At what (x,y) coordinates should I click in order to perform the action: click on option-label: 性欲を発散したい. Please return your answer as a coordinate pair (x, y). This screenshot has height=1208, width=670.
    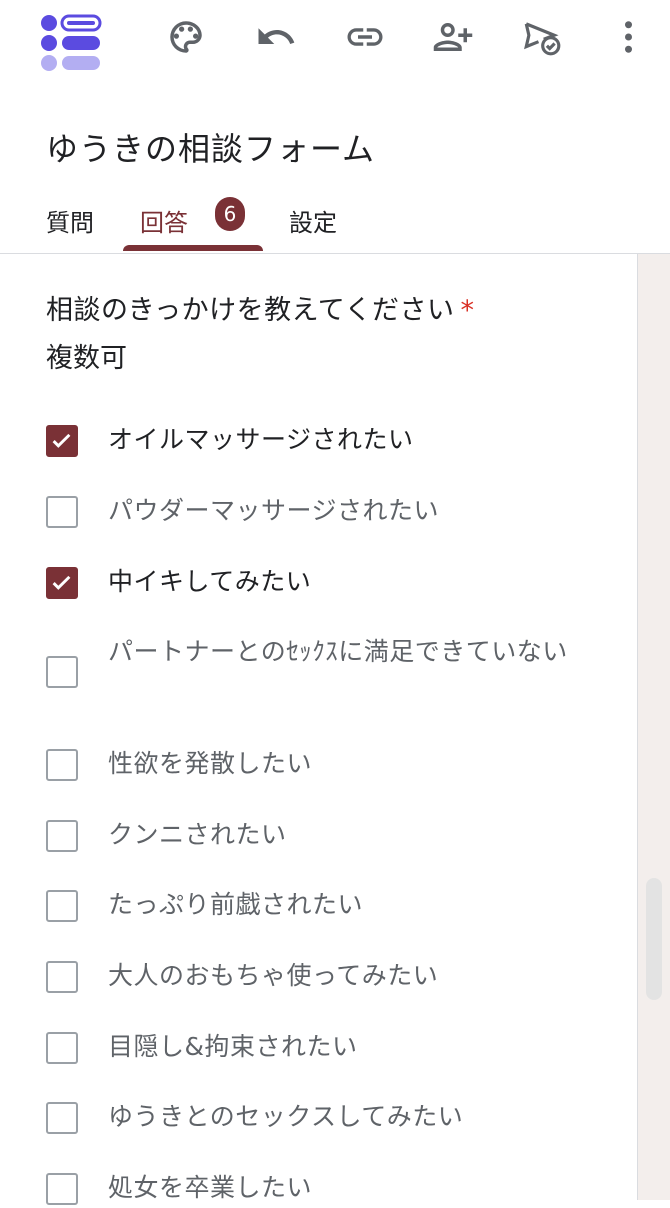
    Looking at the image, I should click on (210, 763).